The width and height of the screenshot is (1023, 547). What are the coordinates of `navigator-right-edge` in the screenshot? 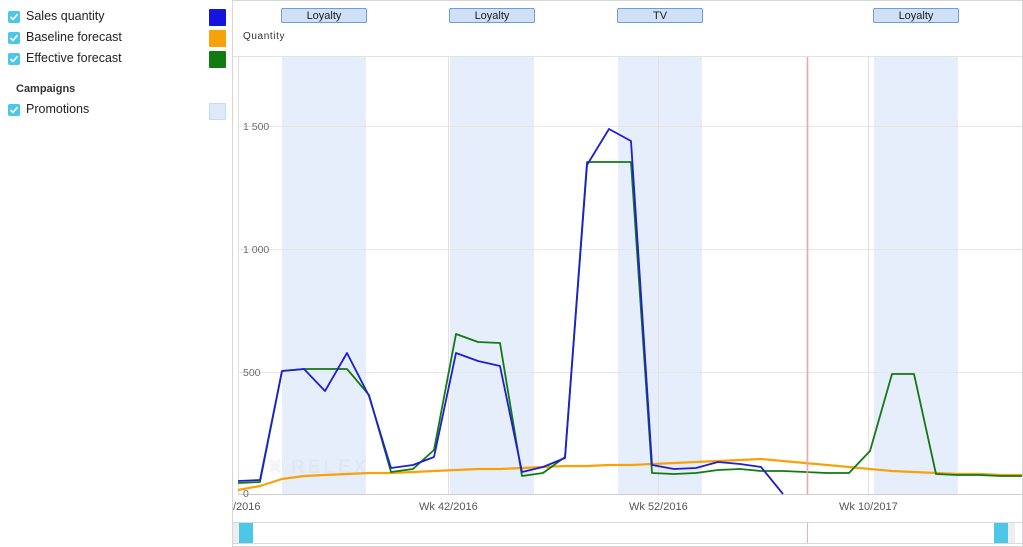 It's located at (1011, 533).